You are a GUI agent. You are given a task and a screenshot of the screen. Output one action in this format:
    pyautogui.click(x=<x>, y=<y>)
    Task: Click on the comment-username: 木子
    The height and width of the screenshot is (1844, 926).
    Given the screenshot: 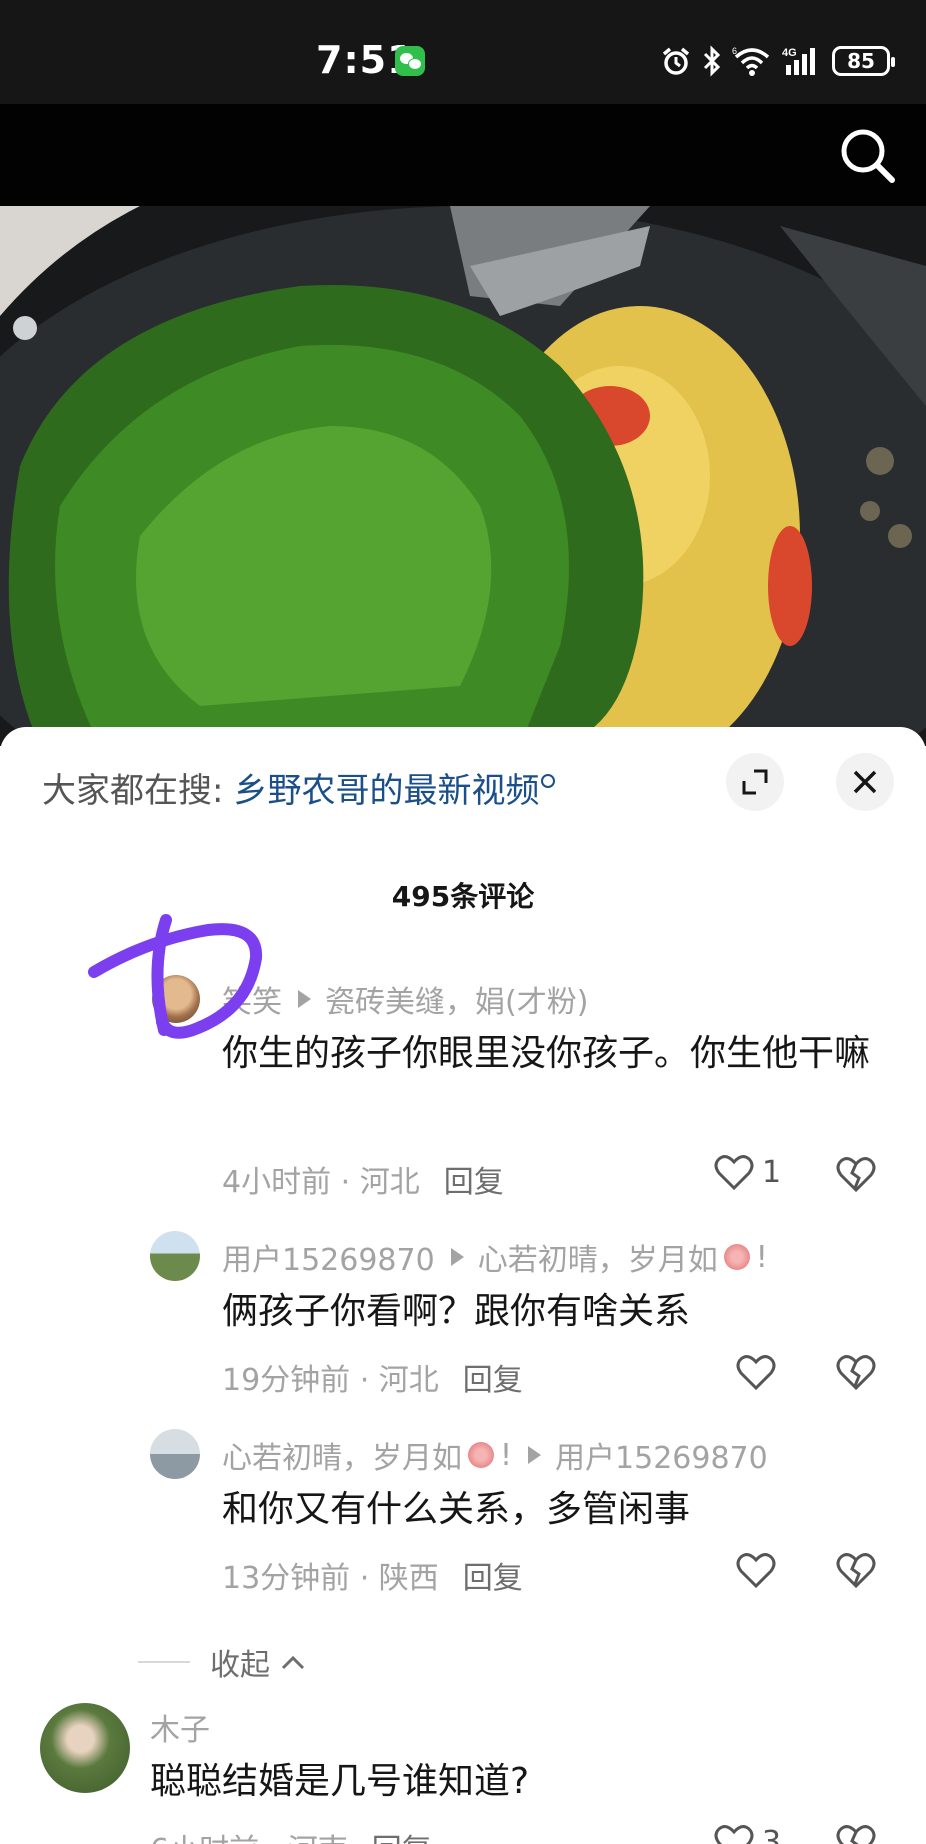 What is the action you would take?
    pyautogui.click(x=180, y=1727)
    